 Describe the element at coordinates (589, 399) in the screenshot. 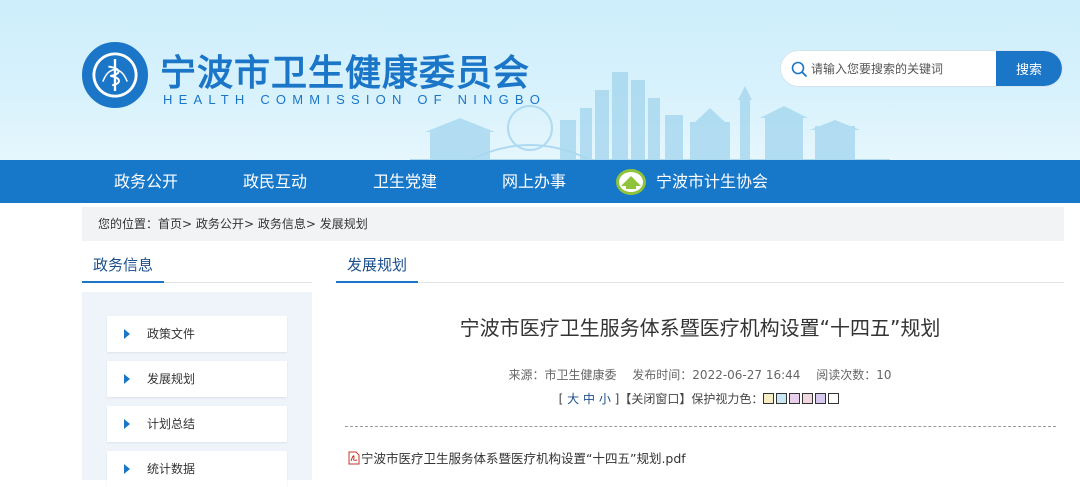

I see `font-size-medium: 中` at that location.